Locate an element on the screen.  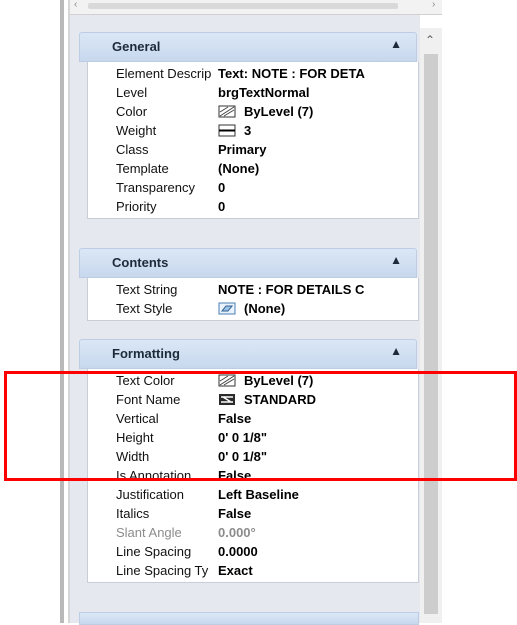
property-value: 0.0000 is located at coordinates (318, 551).